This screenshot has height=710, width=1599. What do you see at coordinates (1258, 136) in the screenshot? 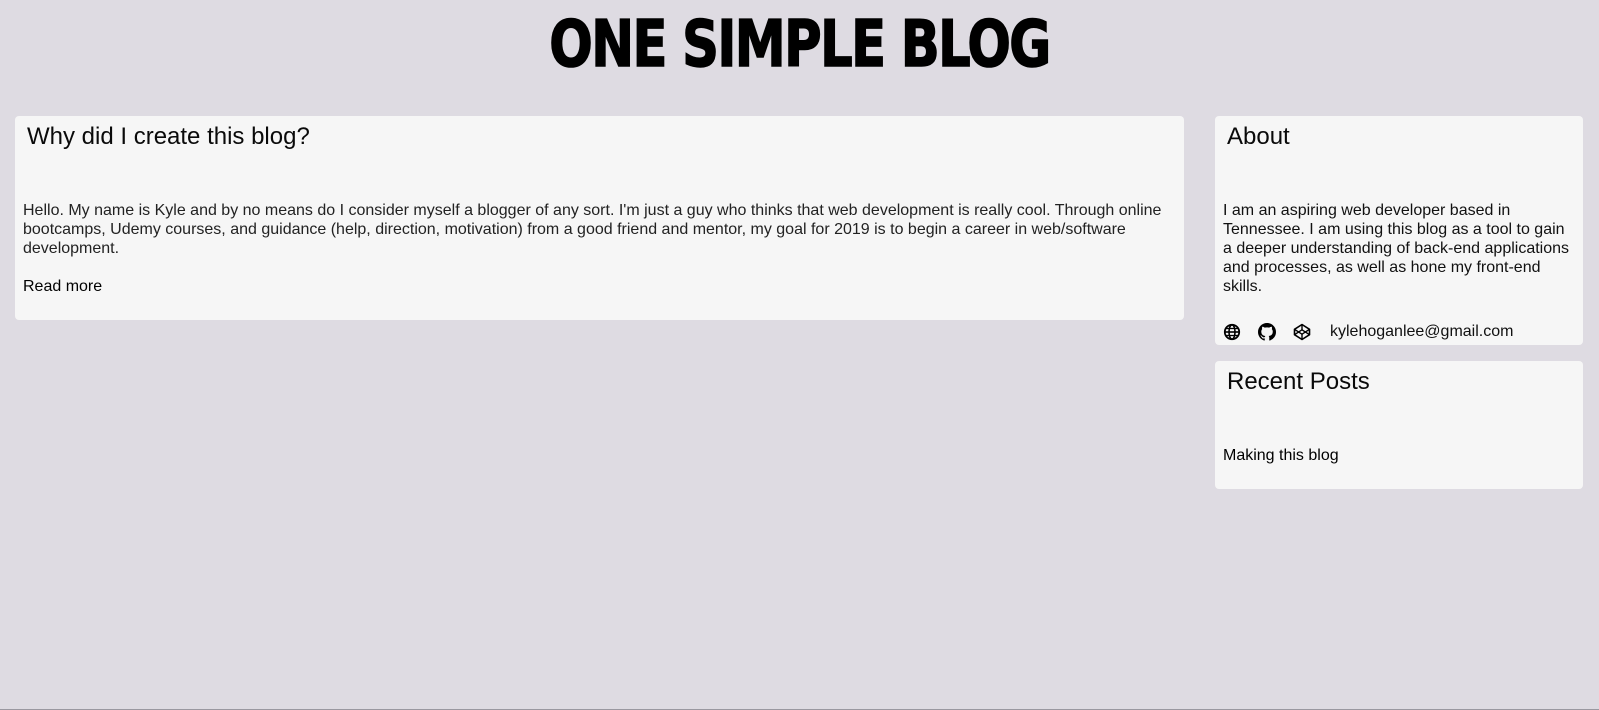
I see `about-heading: About` at bounding box center [1258, 136].